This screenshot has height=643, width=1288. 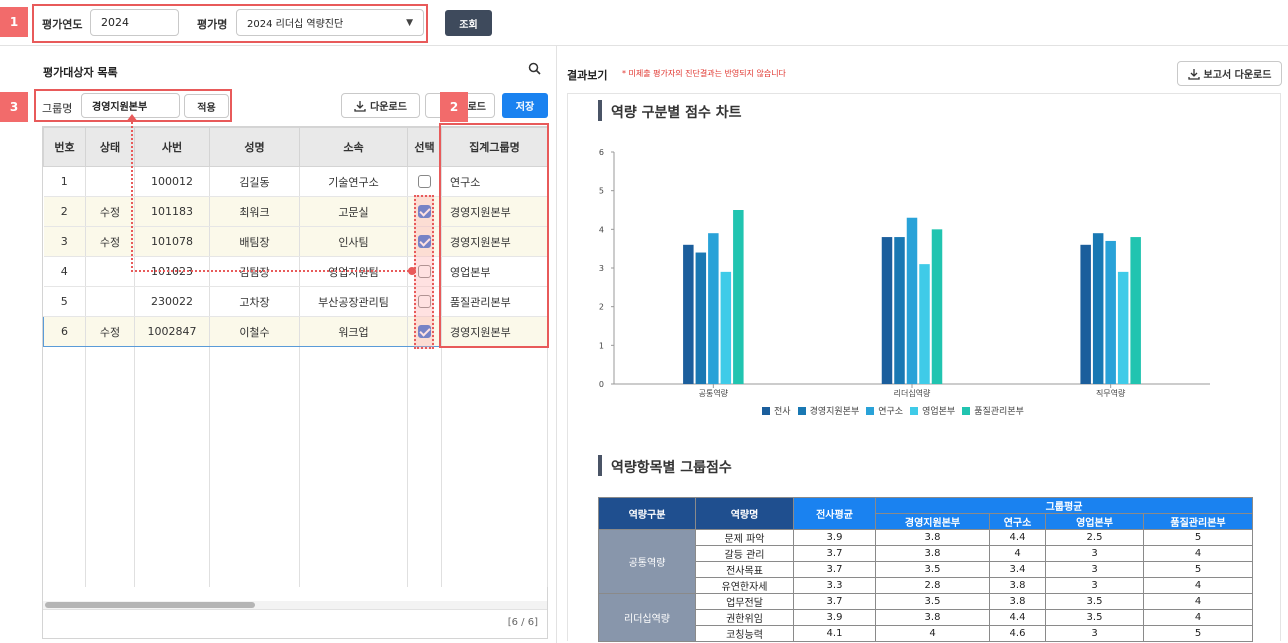 What do you see at coordinates (601, 152) in the screenshot?
I see `y-tick-label: 6` at bounding box center [601, 152].